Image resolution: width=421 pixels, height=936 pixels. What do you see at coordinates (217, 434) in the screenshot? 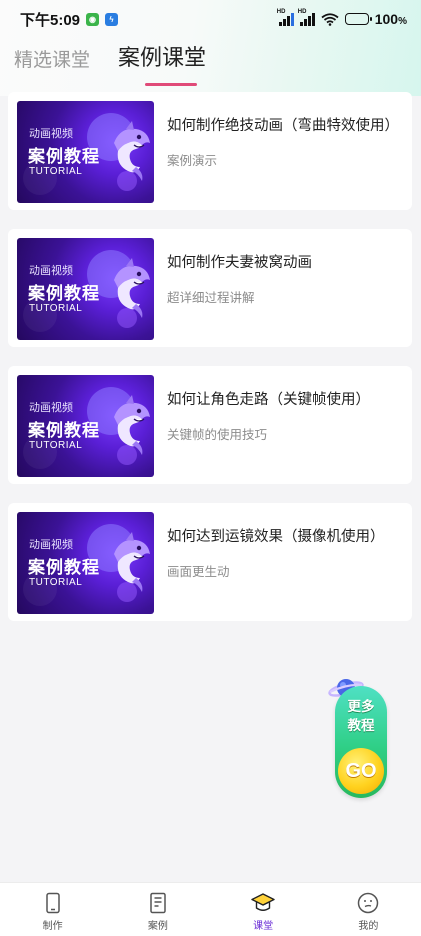
I see `case-subtitle: 关键帧的使用技巧` at bounding box center [217, 434].